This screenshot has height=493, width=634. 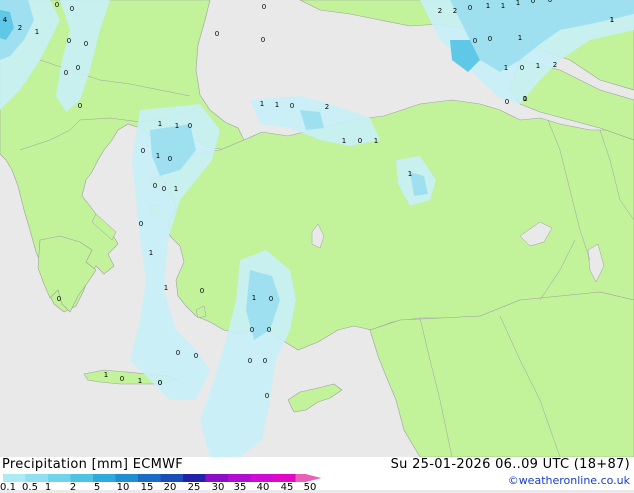 What do you see at coordinates (73, 487) in the screenshot?
I see `legend-tick: 2` at bounding box center [73, 487].